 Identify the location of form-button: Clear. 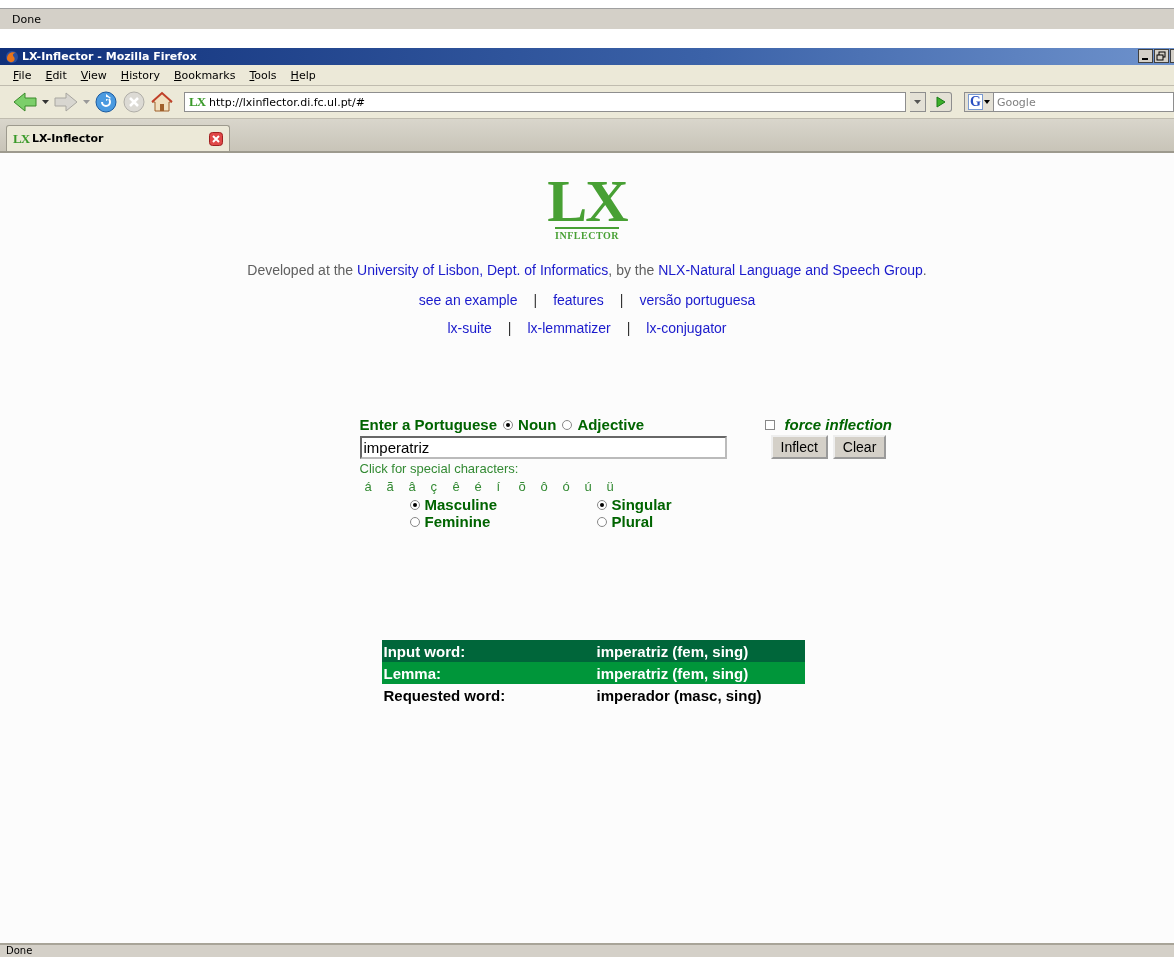
(859, 447).